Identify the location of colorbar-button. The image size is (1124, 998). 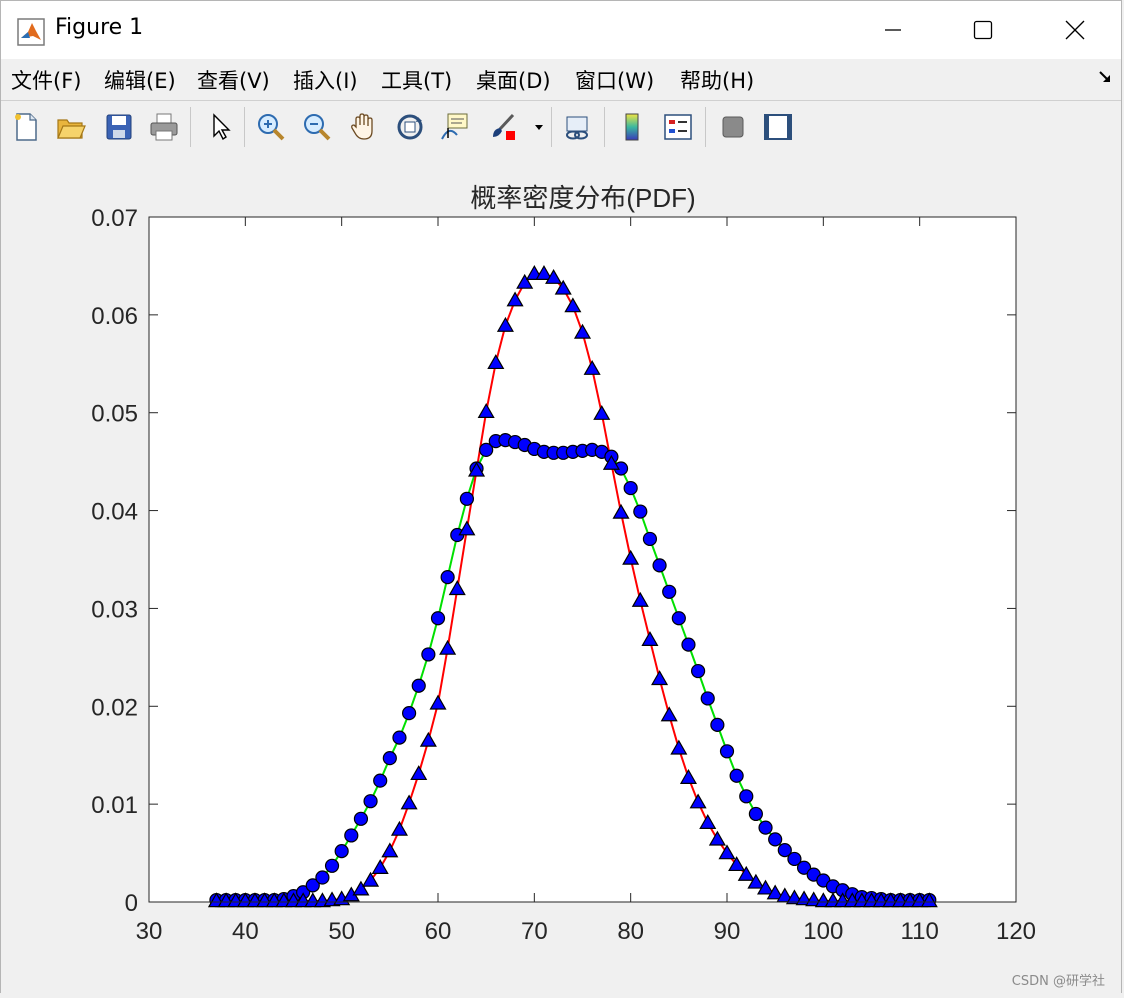
(632, 127).